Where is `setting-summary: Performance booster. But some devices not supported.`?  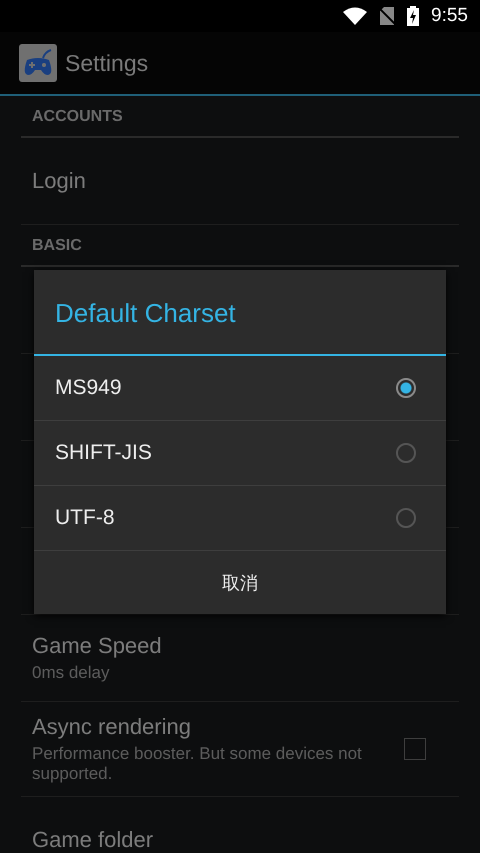 setting-summary: Performance booster. But some devices not supported. is located at coordinates (197, 764).